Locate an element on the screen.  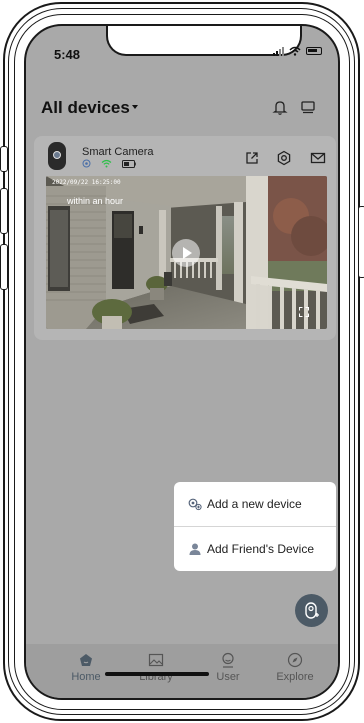
tab-explore: Explore is located at coordinates (295, 667).